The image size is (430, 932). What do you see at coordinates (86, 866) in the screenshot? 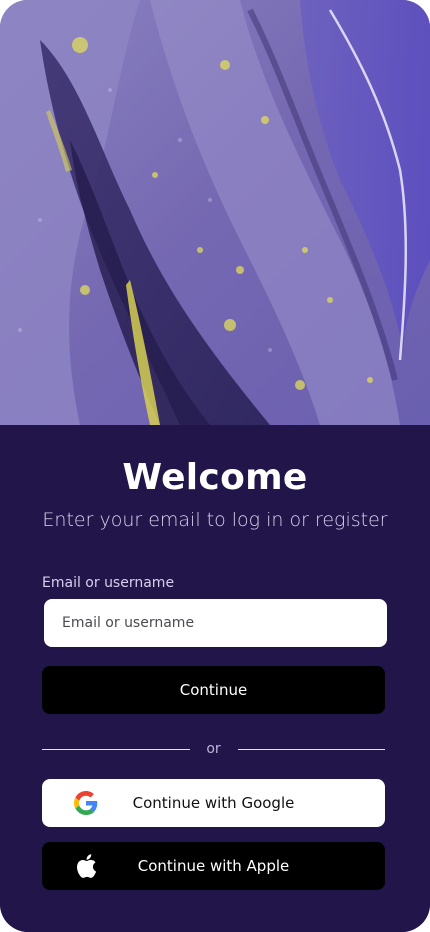
I see `apple-icon` at bounding box center [86, 866].